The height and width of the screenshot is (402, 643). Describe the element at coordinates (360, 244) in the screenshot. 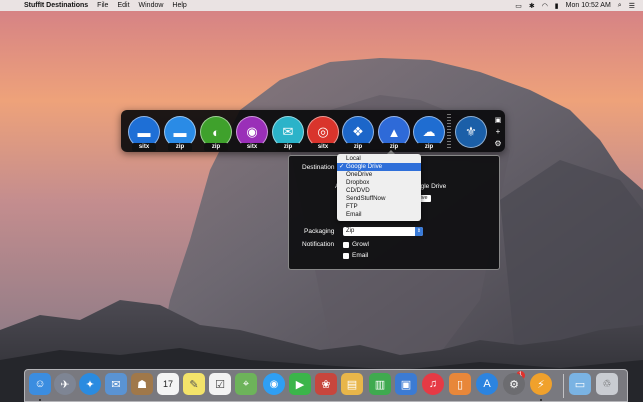

I see `growl-label: Growl` at that location.